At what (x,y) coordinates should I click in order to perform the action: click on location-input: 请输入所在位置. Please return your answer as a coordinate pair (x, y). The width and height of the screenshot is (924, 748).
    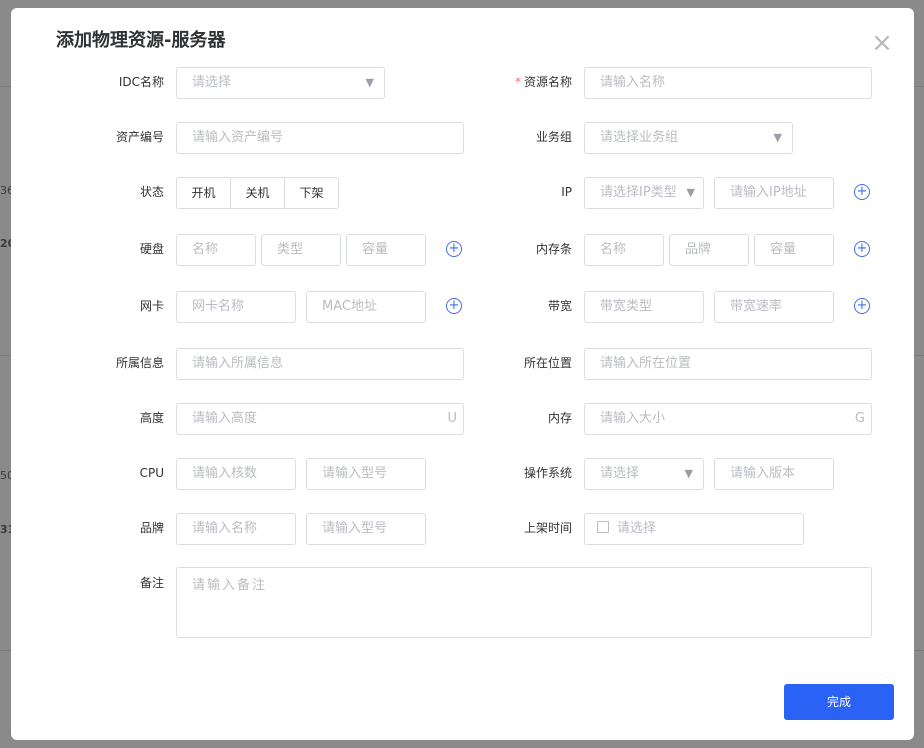
    Looking at the image, I should click on (728, 364).